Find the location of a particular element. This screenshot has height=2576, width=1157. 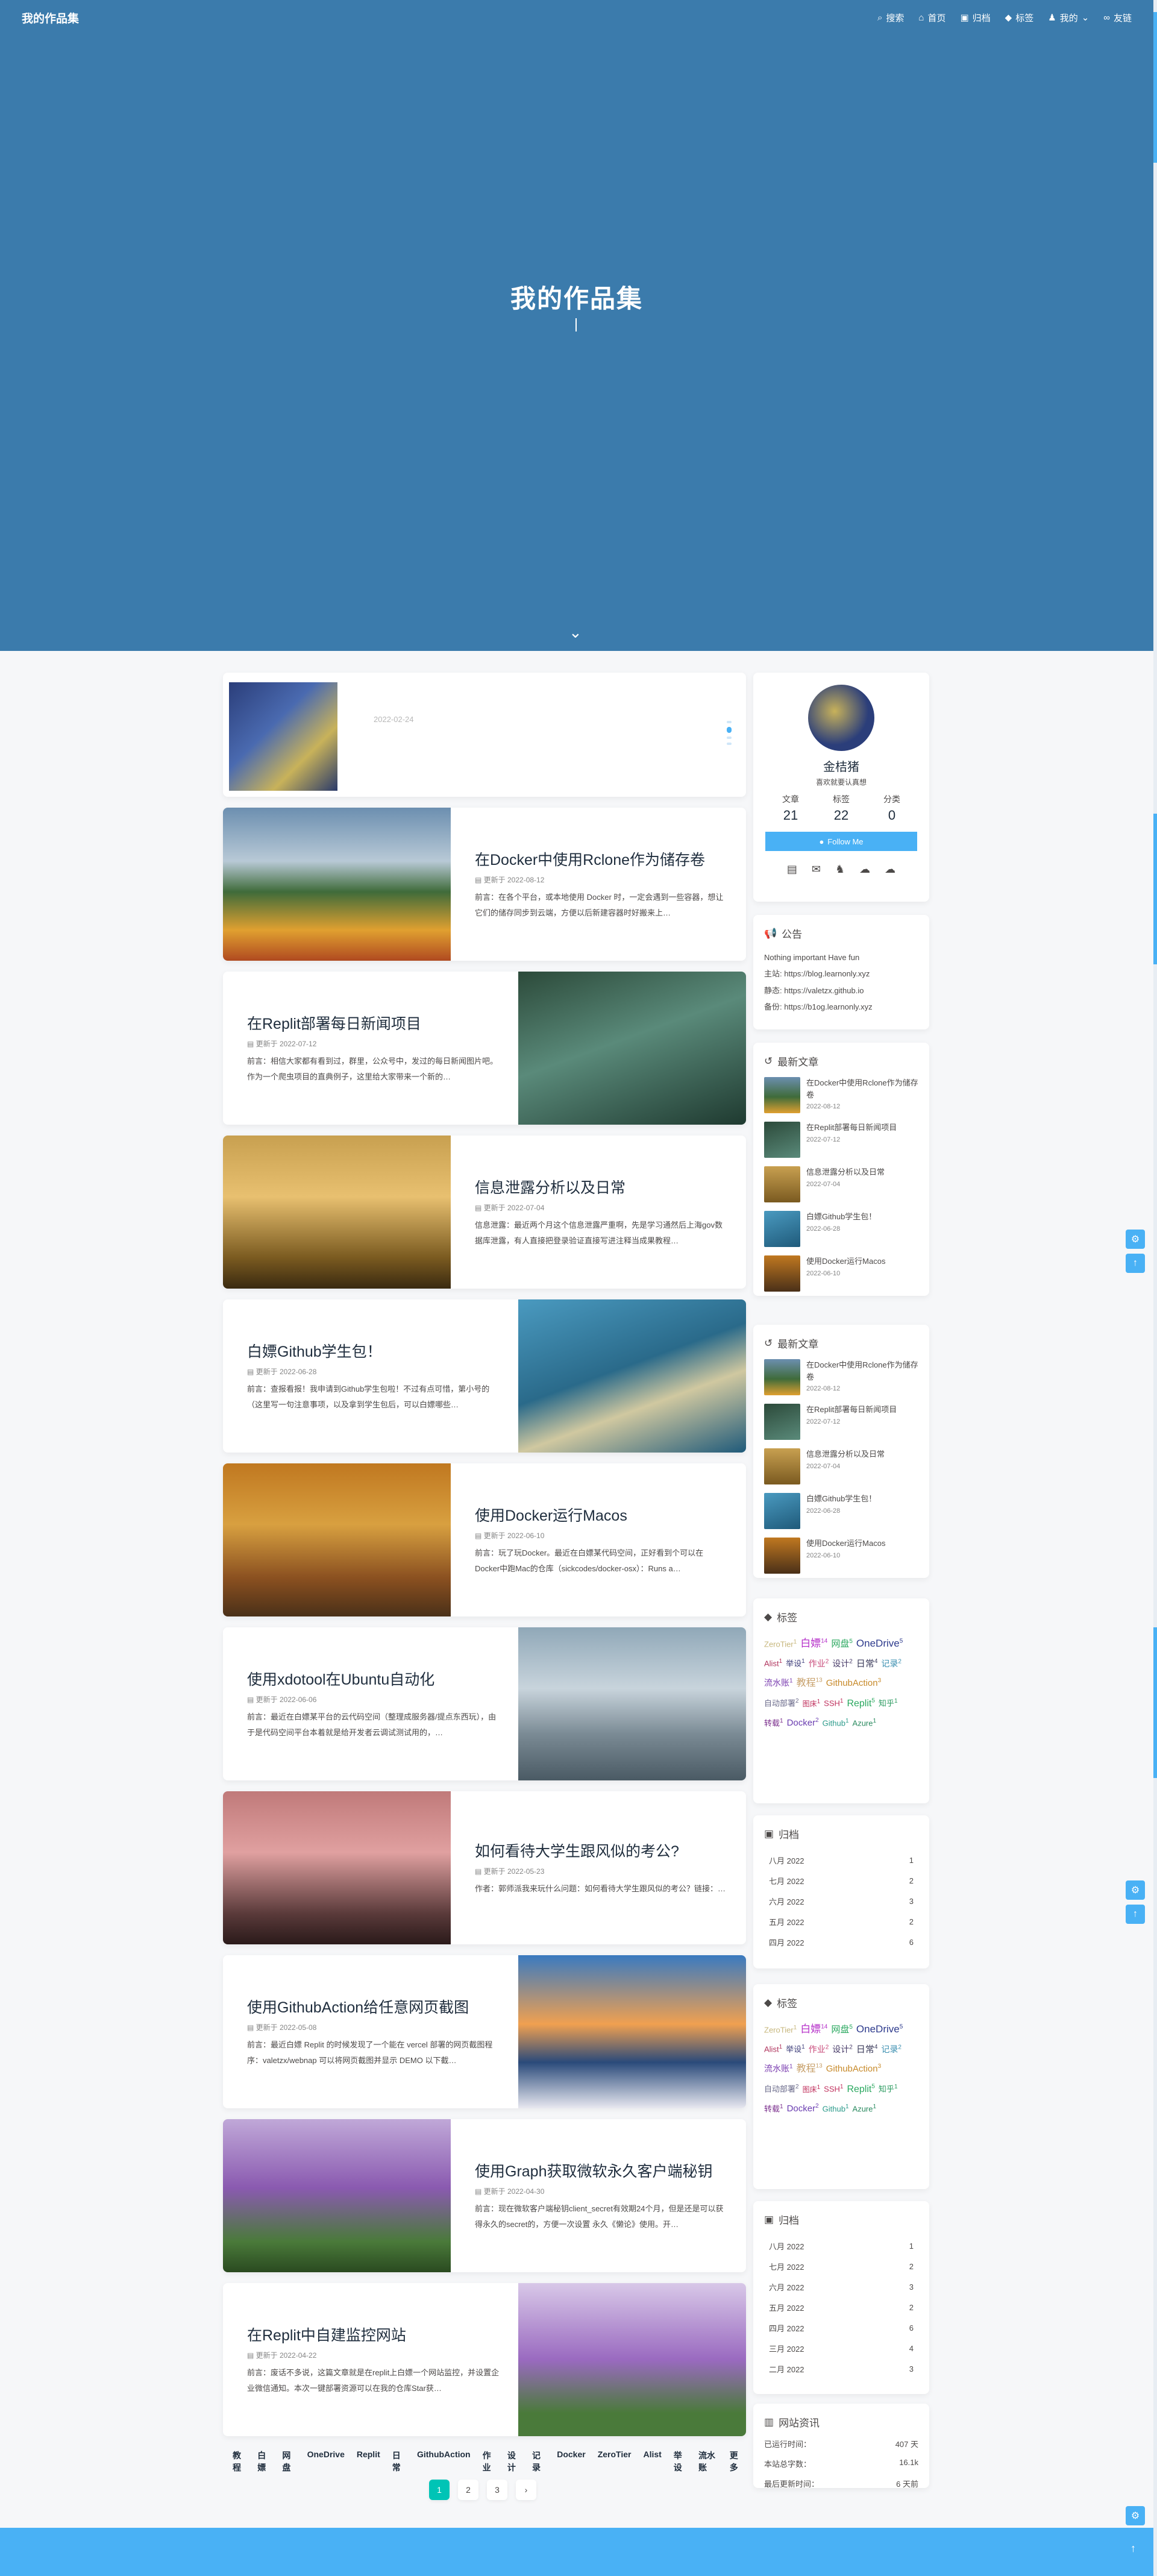

tagbar-item: 举设 is located at coordinates (680, 2461).